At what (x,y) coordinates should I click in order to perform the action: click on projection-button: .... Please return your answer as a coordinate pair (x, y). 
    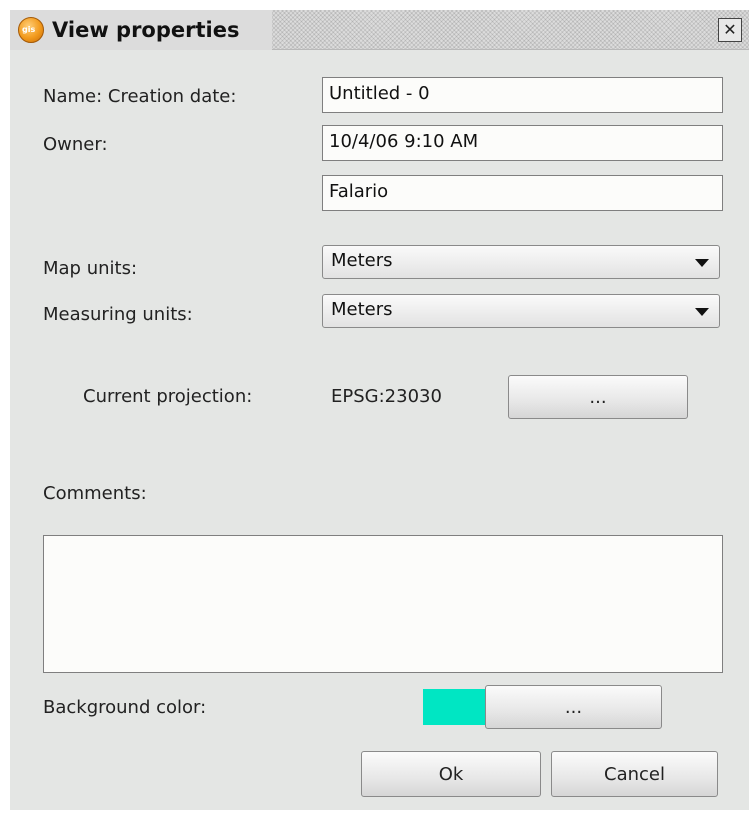
    Looking at the image, I should click on (598, 397).